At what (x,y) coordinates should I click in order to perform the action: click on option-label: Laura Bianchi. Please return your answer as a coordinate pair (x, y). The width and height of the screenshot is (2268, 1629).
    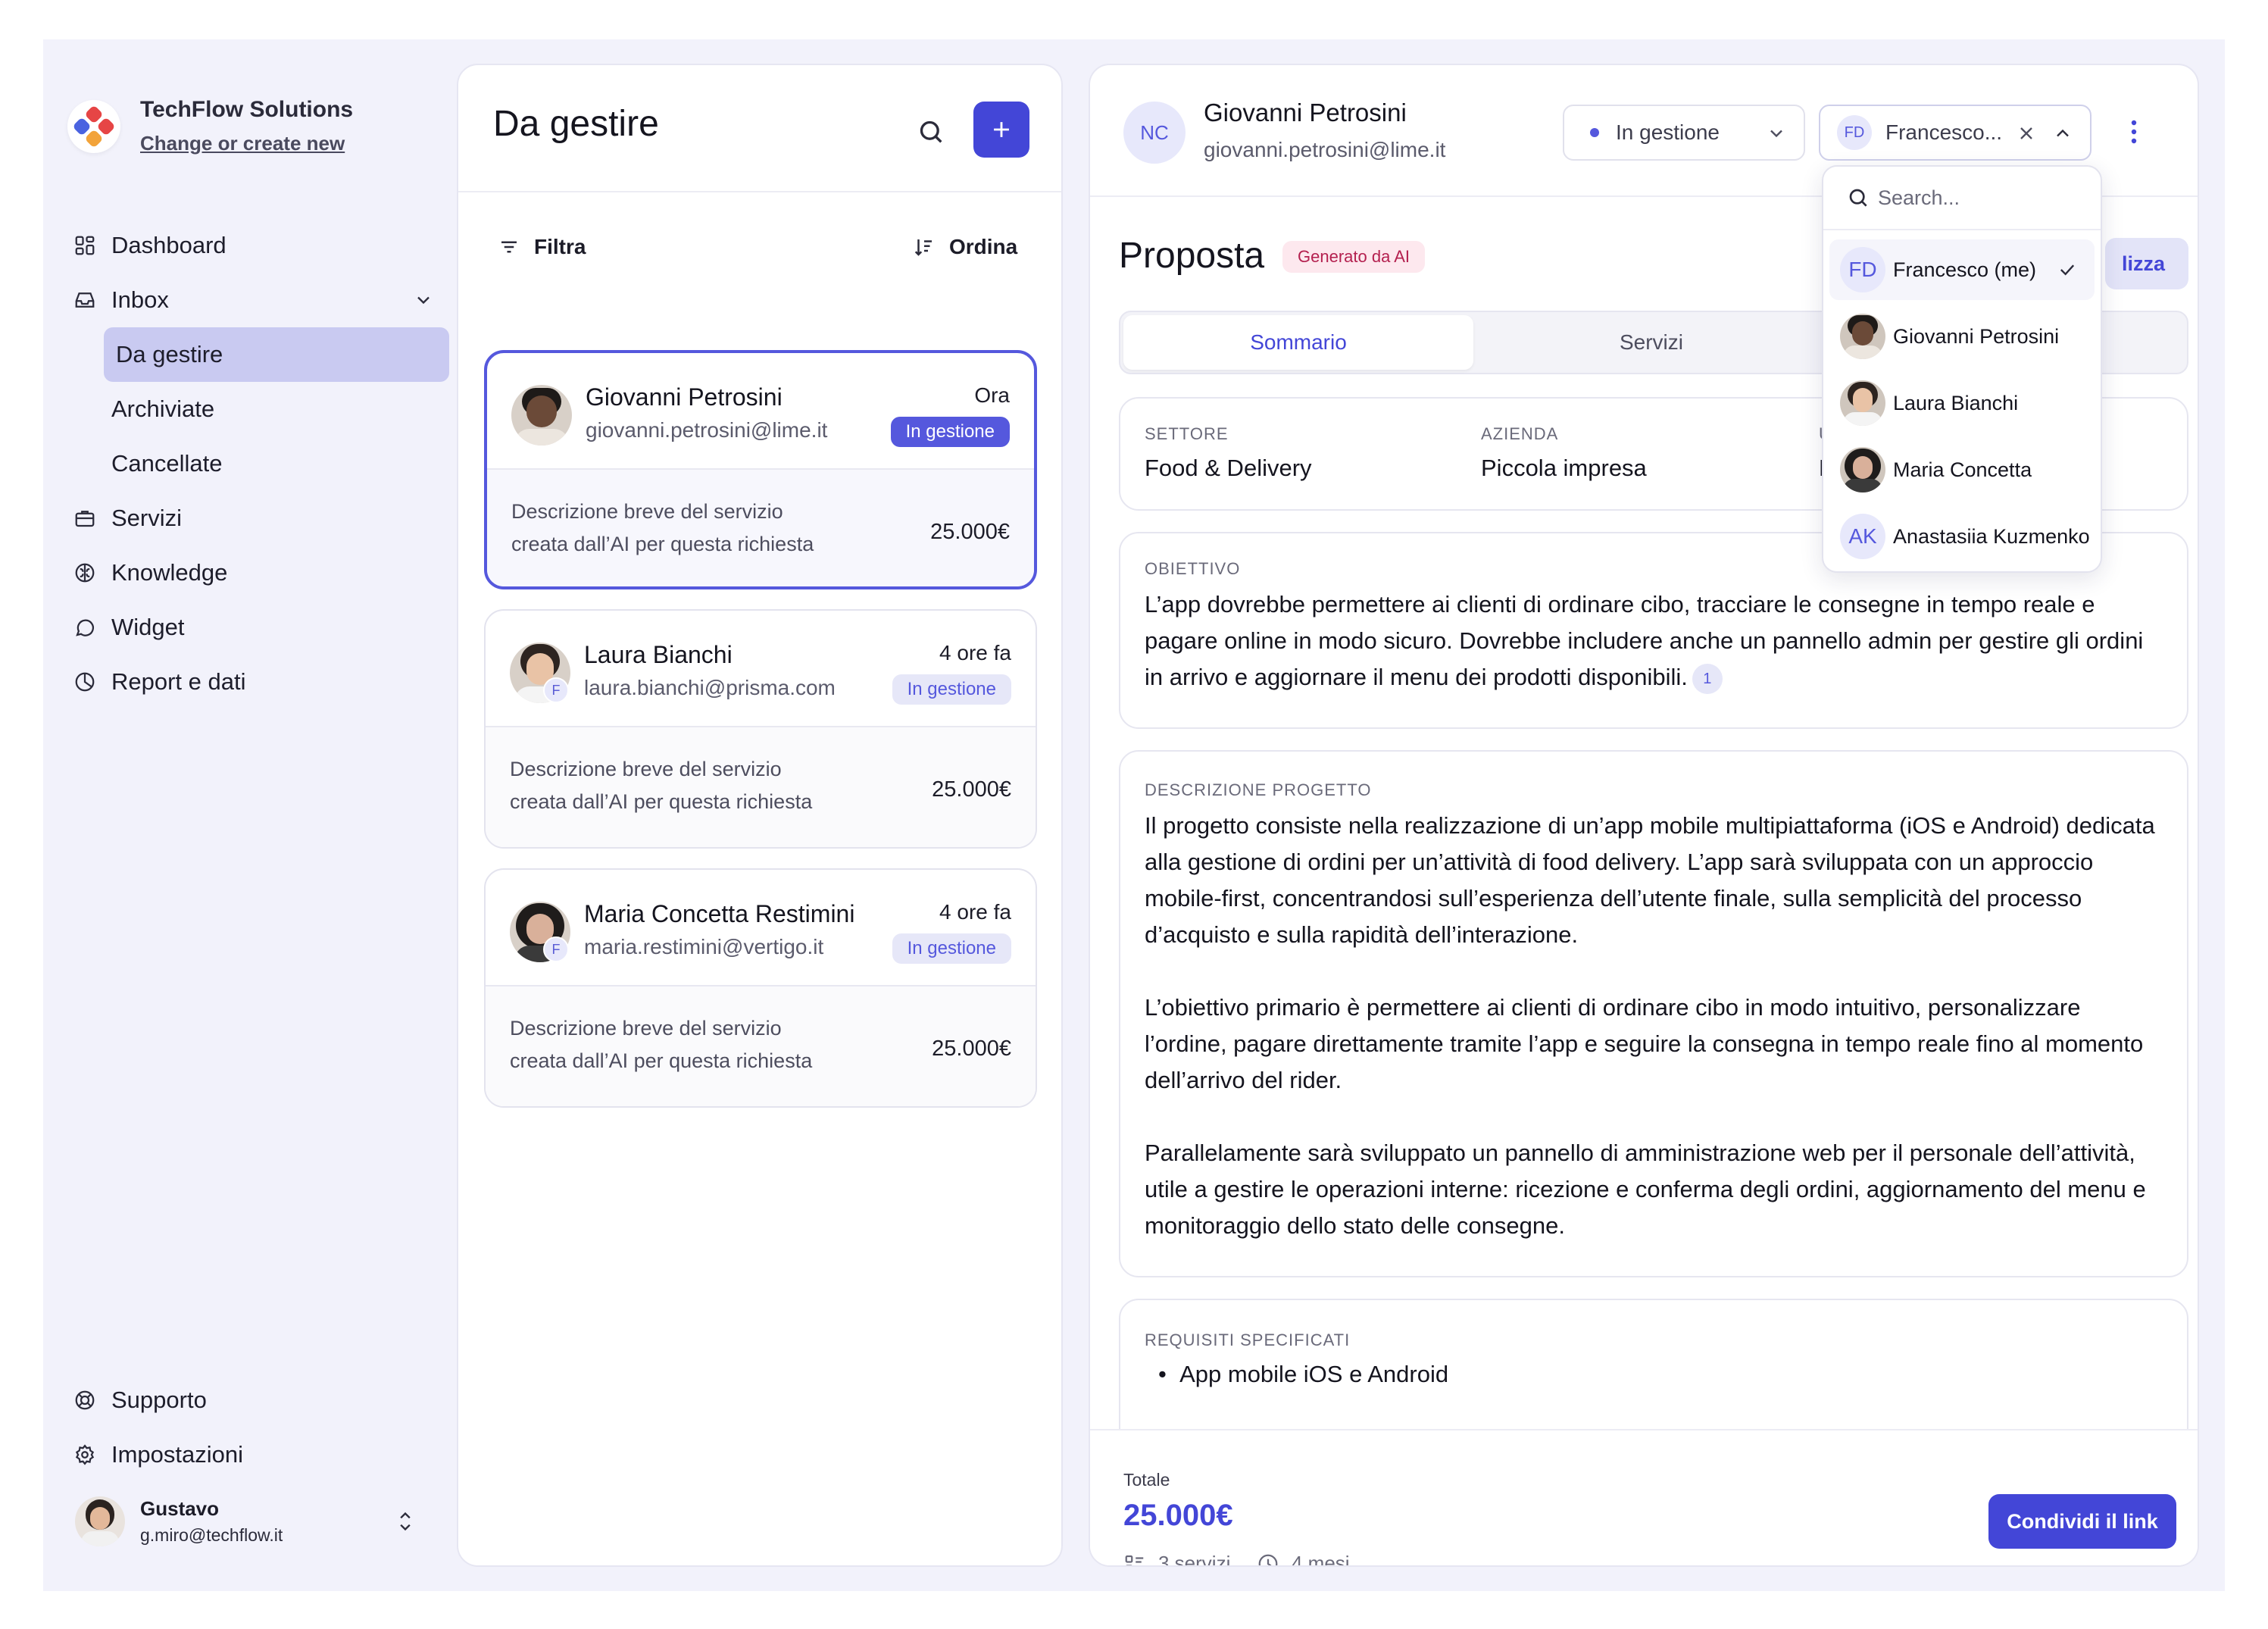
    Looking at the image, I should click on (1956, 402).